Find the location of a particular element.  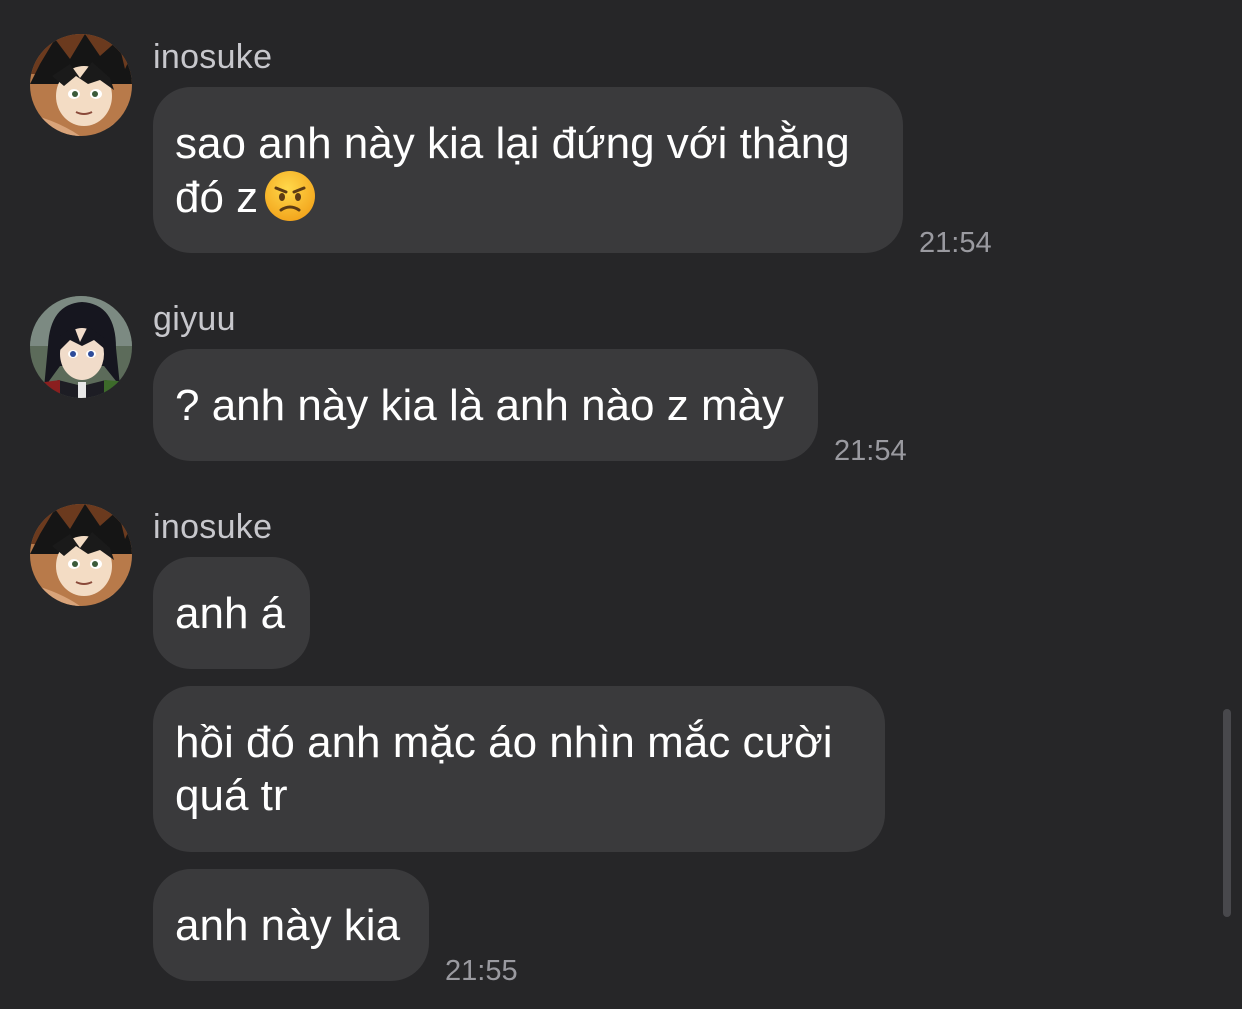

message-bubble: anh á is located at coordinates (231, 613).